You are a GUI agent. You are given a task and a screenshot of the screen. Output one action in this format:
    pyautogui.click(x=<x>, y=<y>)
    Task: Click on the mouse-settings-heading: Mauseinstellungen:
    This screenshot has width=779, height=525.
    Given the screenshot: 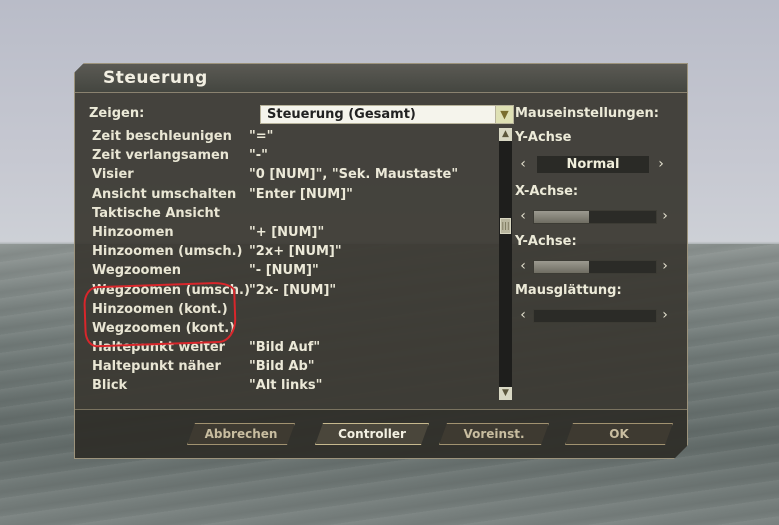 What is the action you would take?
    pyautogui.click(x=587, y=113)
    